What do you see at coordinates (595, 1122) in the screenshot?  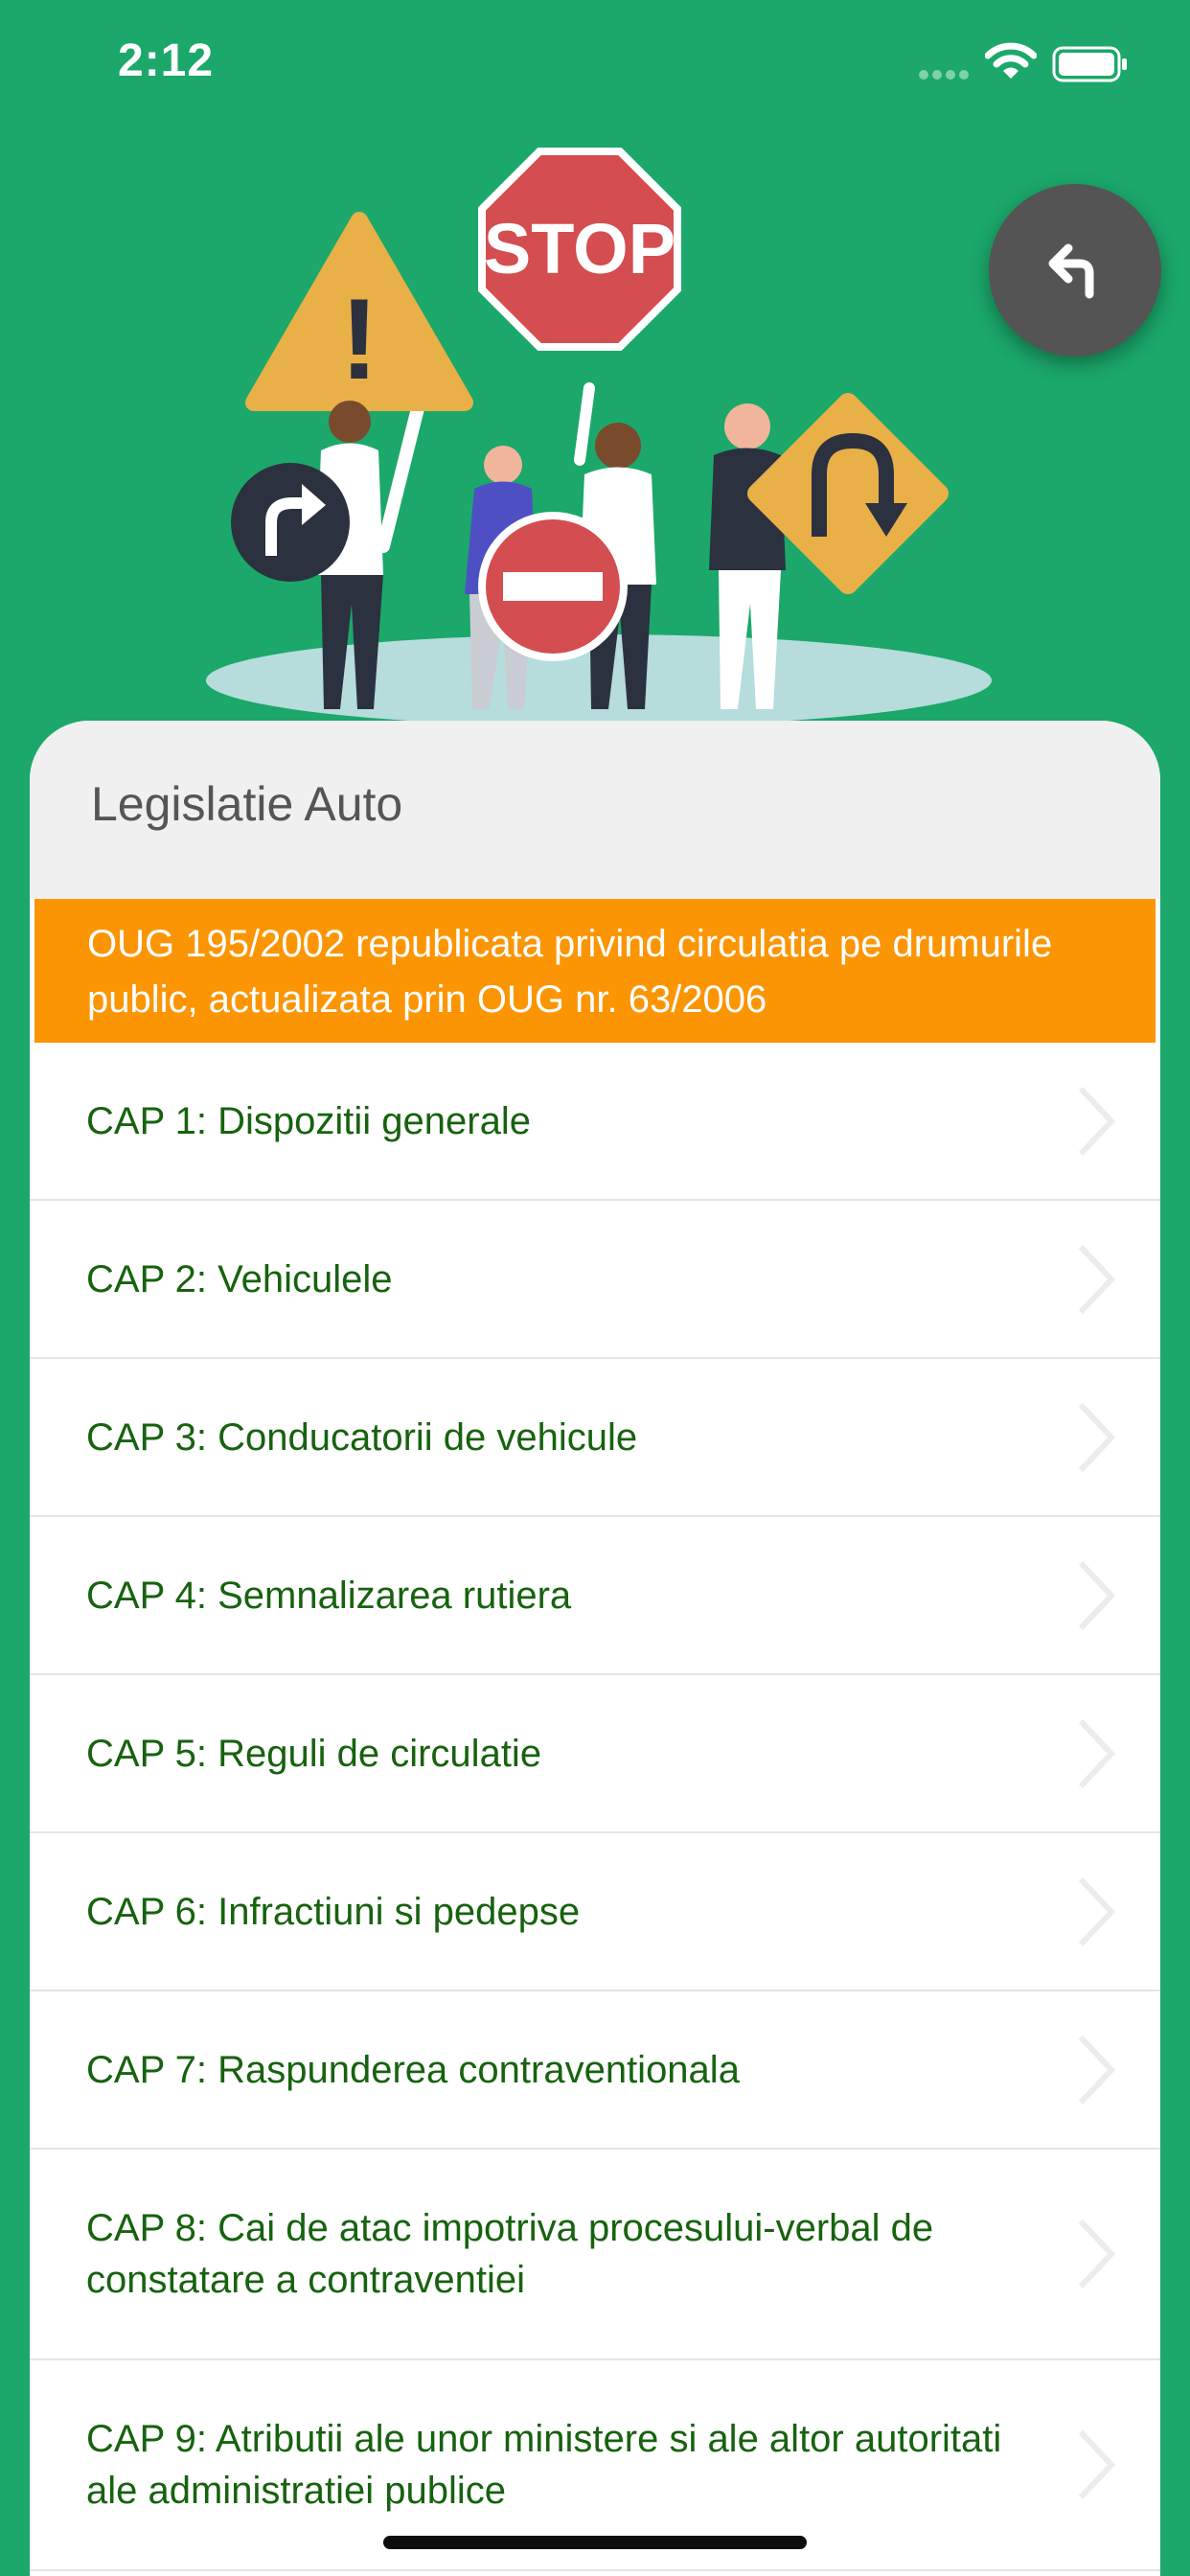 I see `chapter-row-1: CAP 1: Dispozitii generale` at bounding box center [595, 1122].